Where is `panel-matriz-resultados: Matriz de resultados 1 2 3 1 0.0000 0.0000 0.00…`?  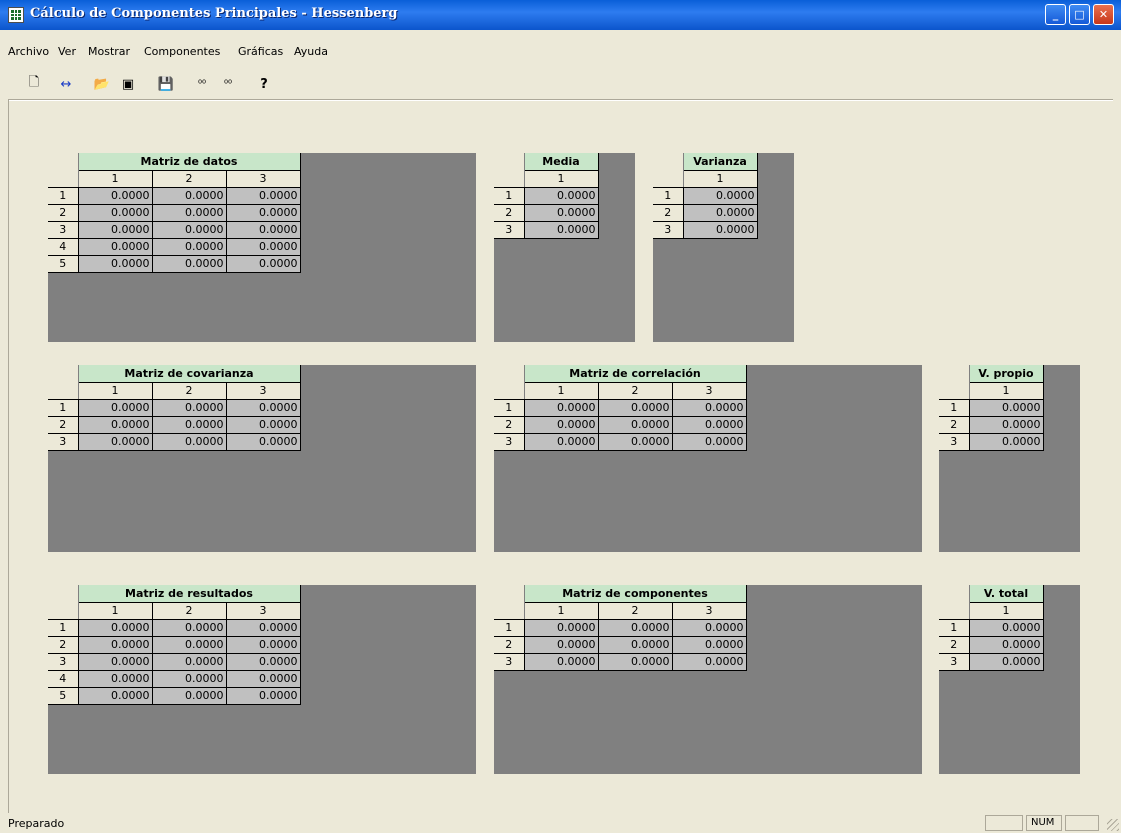 panel-matriz-resultados: Matriz de resultados 1 2 3 1 0.0000 0.0000 0.00… is located at coordinates (262, 679).